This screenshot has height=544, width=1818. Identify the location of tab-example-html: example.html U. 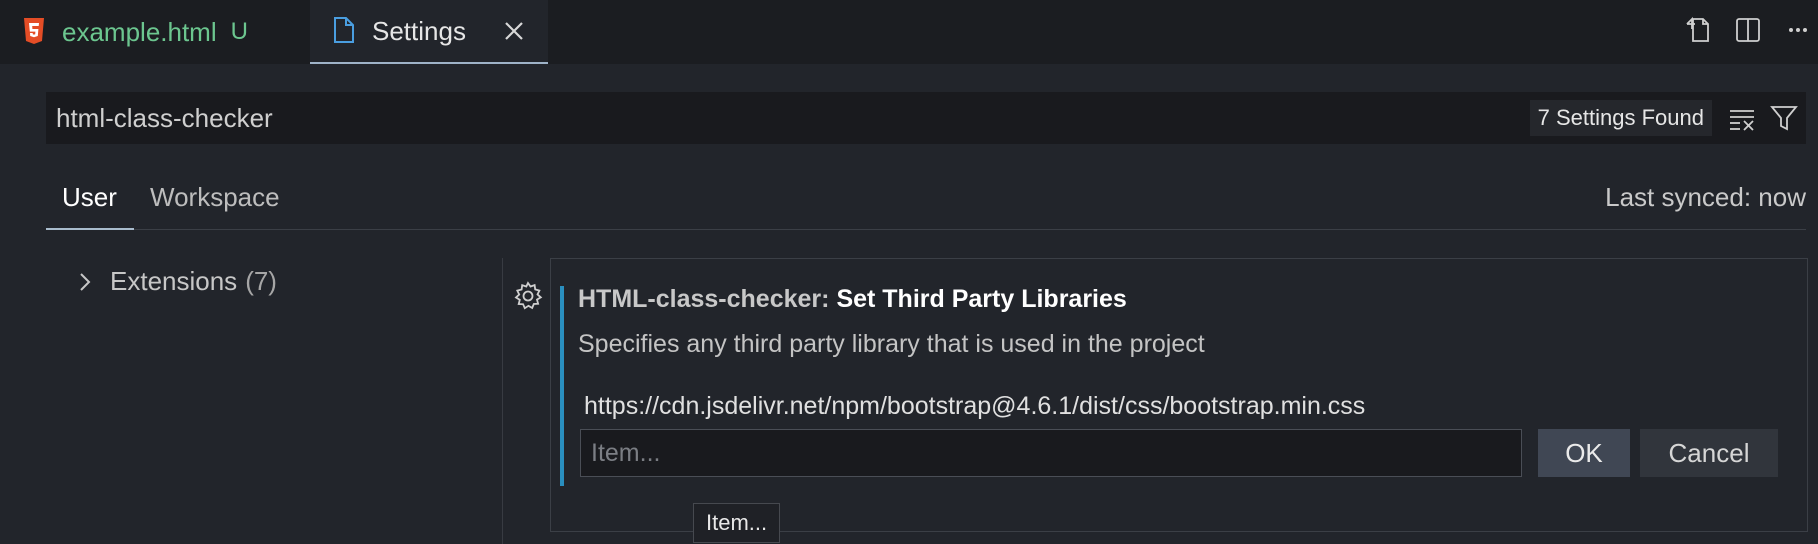
(155, 32).